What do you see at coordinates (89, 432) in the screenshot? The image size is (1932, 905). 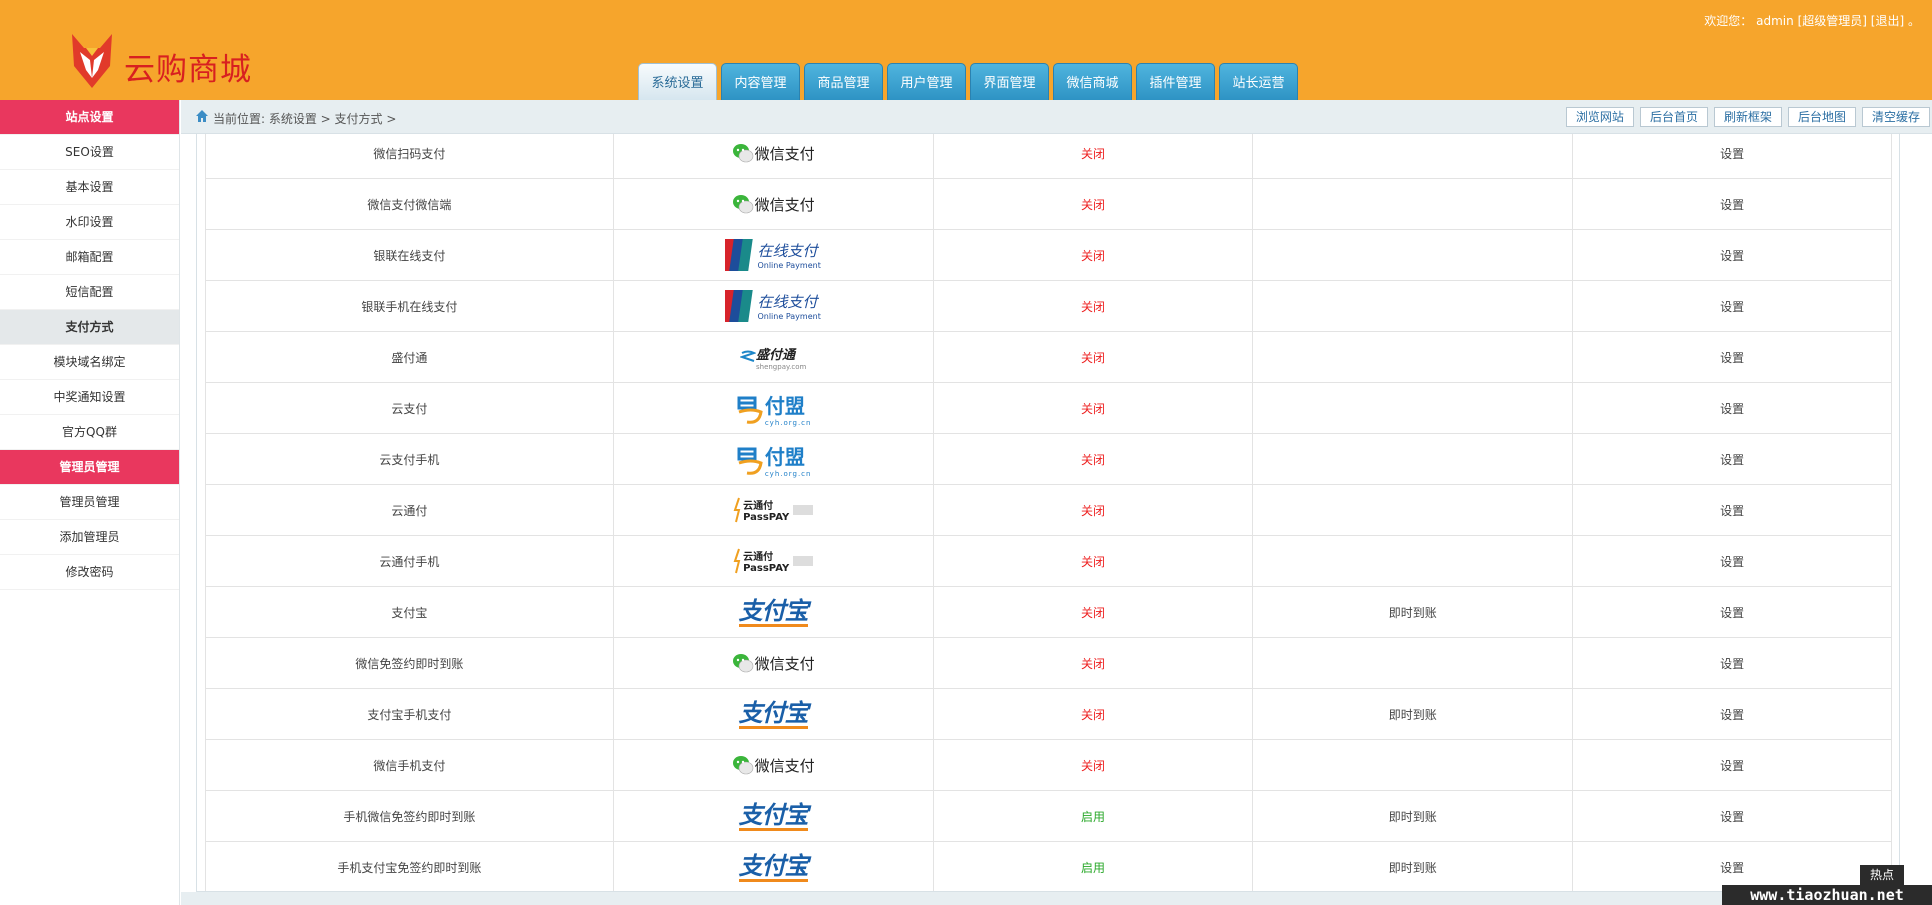 I see `sidebar-item-qq-group: 官方QQ群` at bounding box center [89, 432].